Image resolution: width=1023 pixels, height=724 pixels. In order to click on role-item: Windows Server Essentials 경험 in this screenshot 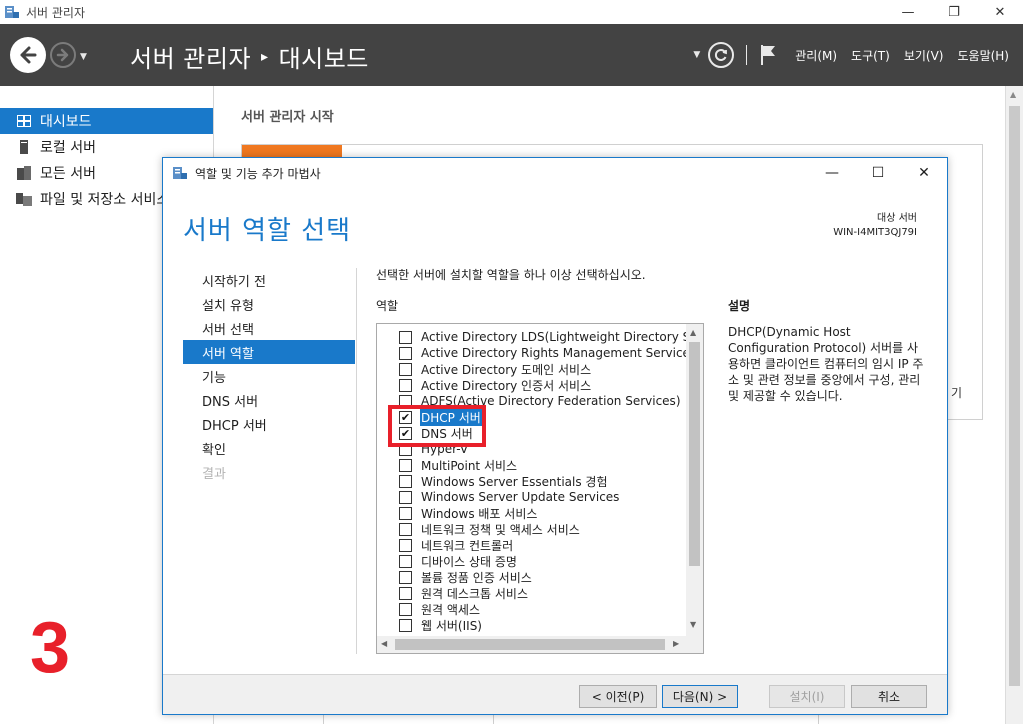, I will do `click(504, 481)`.